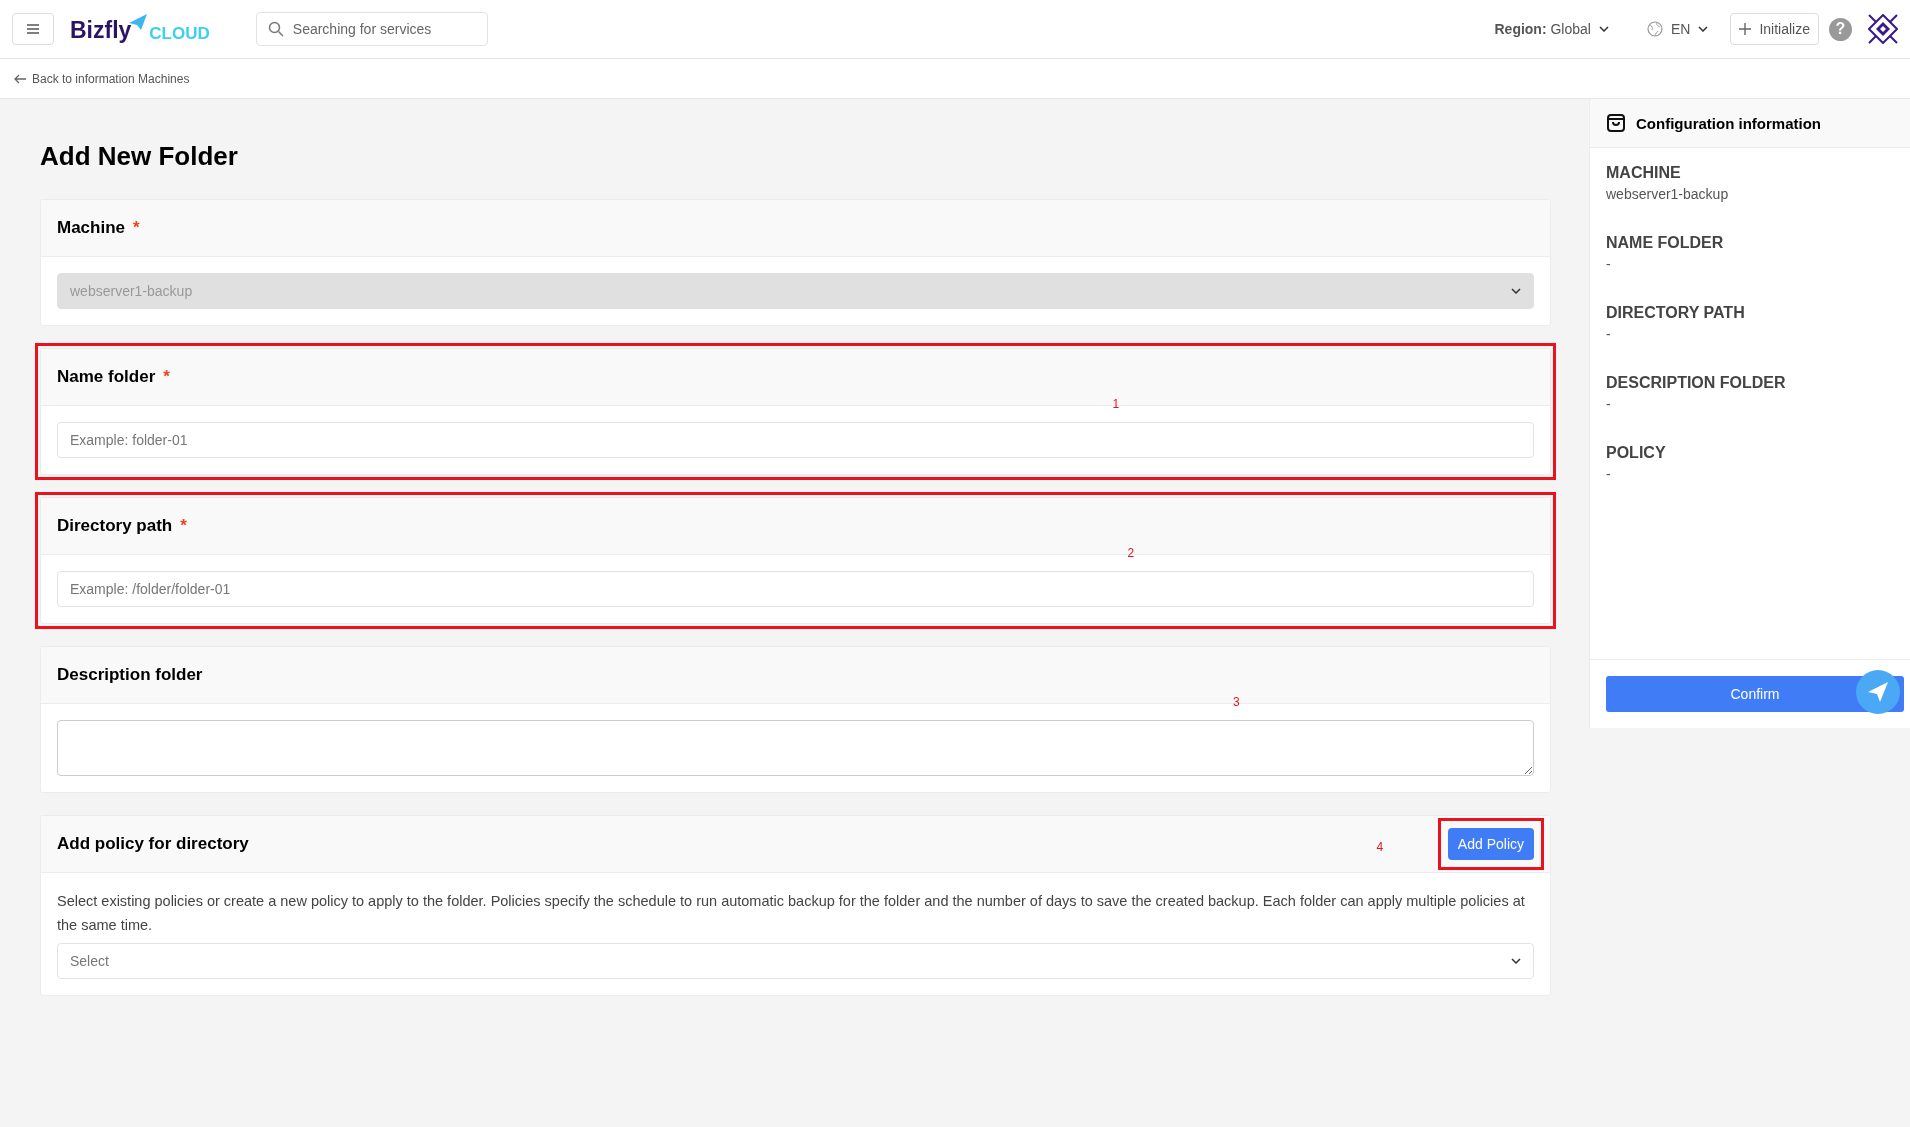 The width and height of the screenshot is (1910, 1127). Describe the element at coordinates (91, 228) in the screenshot. I see `section-label: Machine` at that location.